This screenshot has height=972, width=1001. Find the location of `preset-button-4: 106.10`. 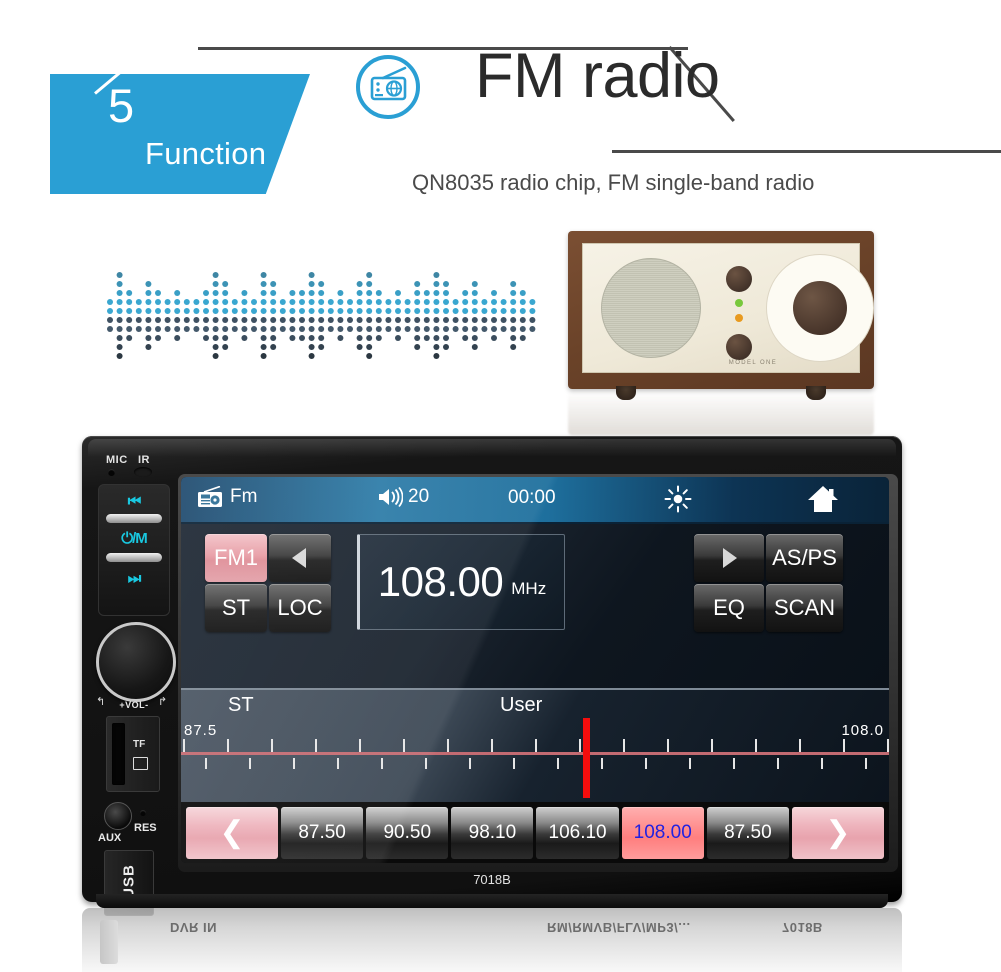

preset-button-4: 106.10 is located at coordinates (577, 832).